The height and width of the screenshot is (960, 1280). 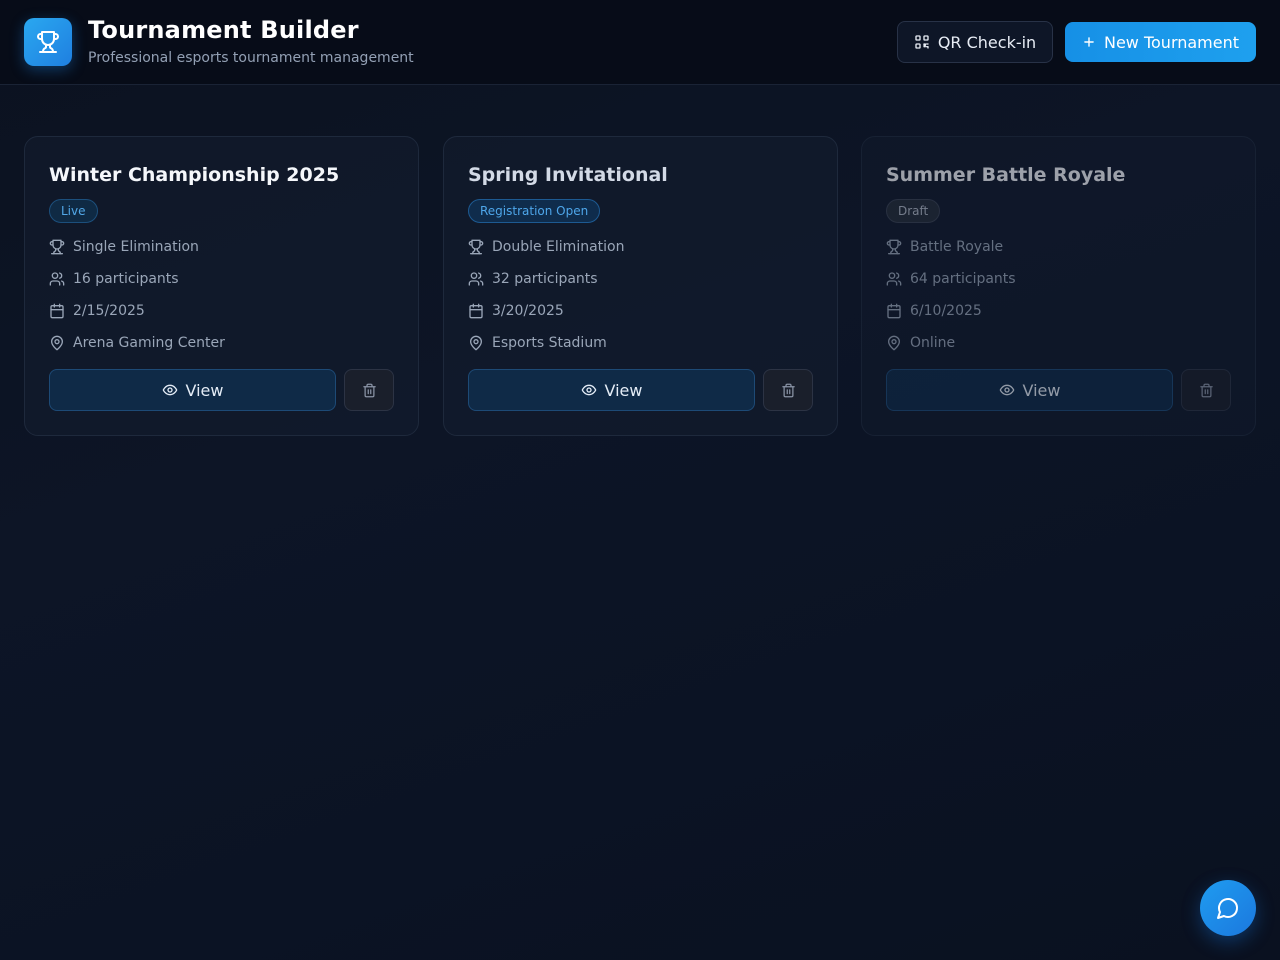 What do you see at coordinates (913, 211) in the screenshot?
I see `status-badge: Draft` at bounding box center [913, 211].